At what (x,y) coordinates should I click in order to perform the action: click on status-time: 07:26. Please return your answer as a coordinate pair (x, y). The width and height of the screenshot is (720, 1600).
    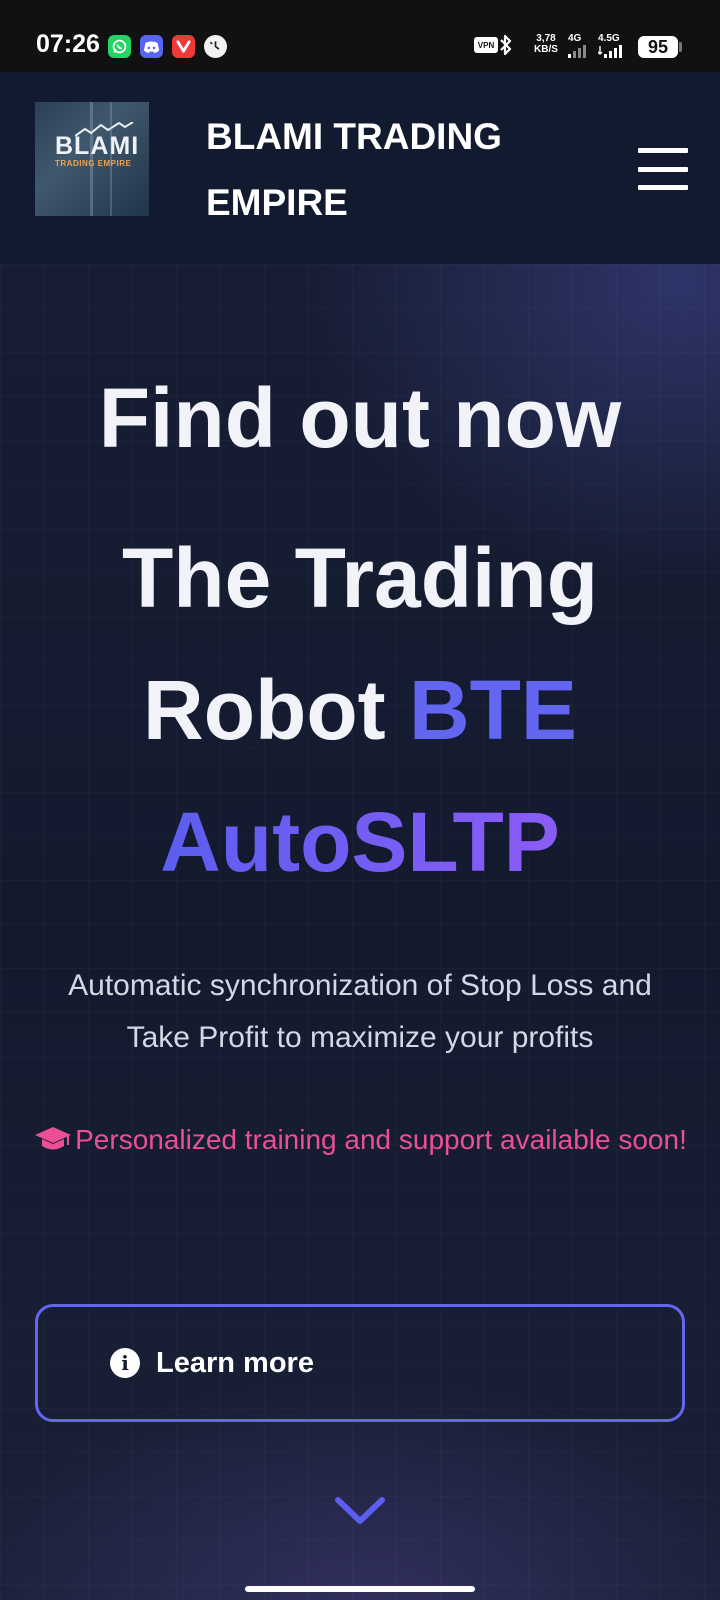
    Looking at the image, I should click on (68, 44).